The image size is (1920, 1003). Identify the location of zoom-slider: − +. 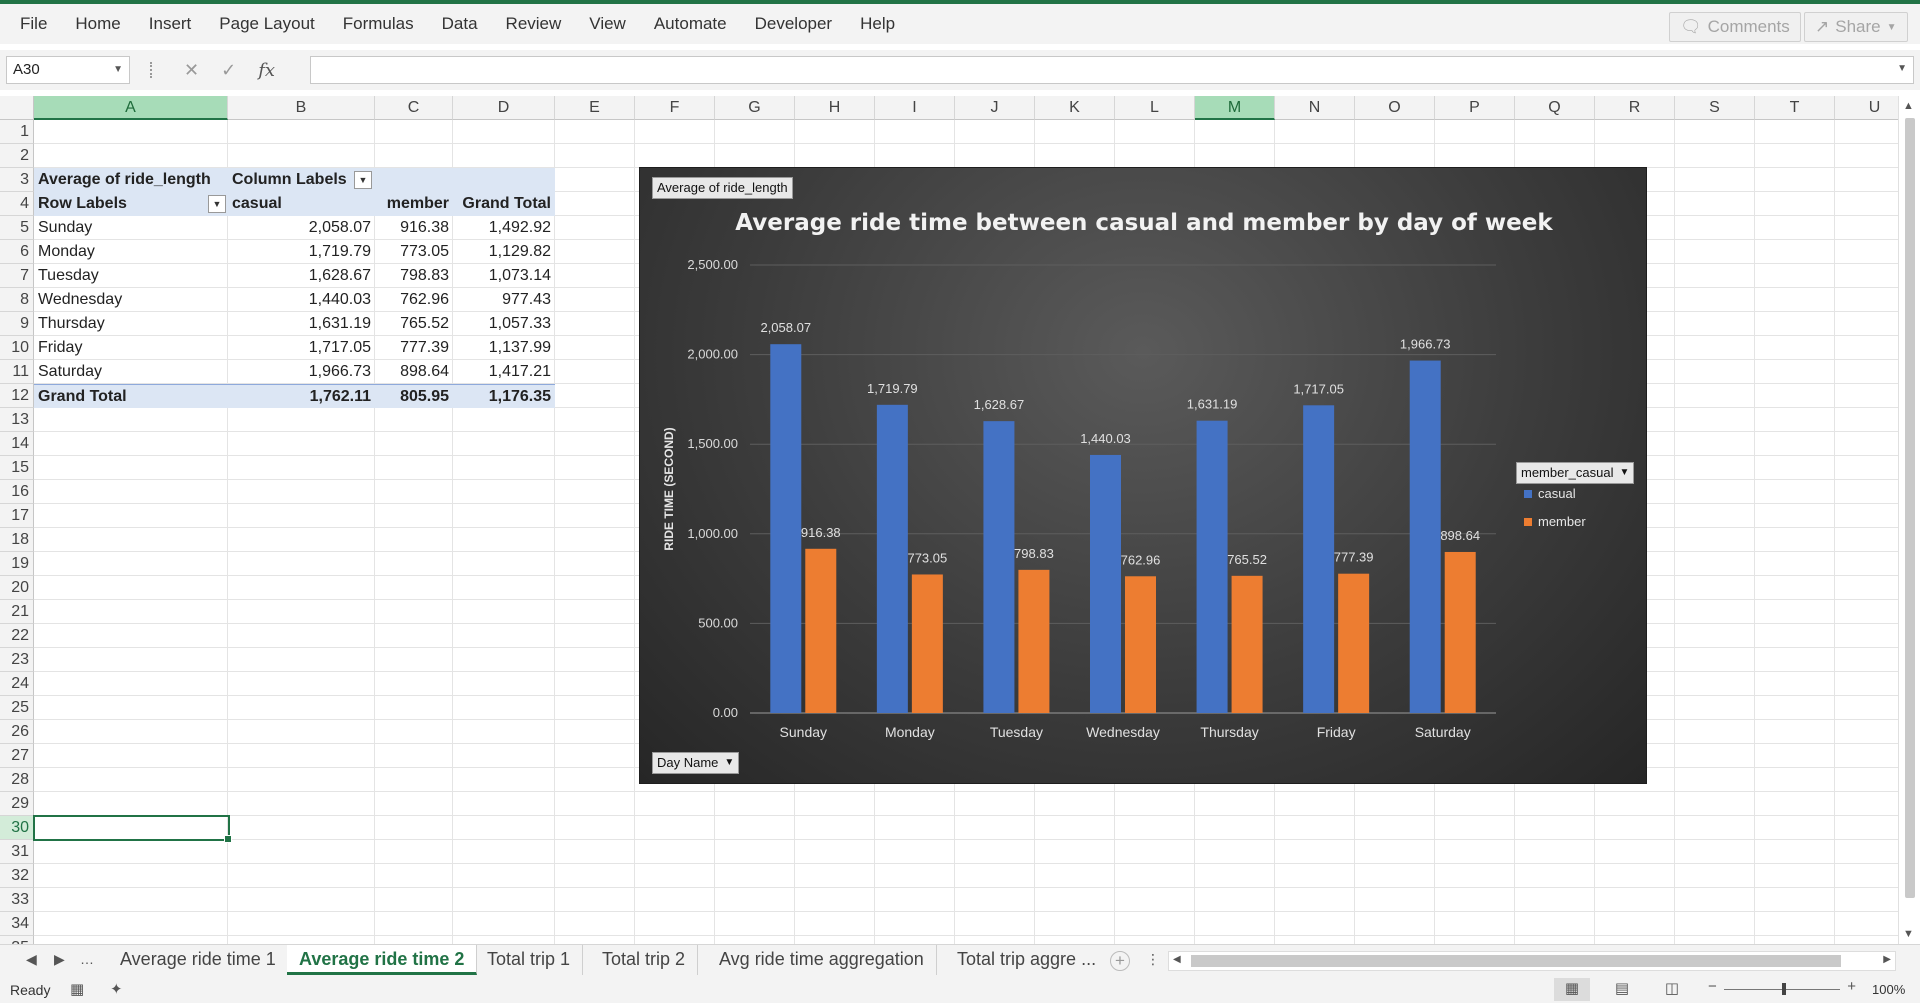
(1782, 987).